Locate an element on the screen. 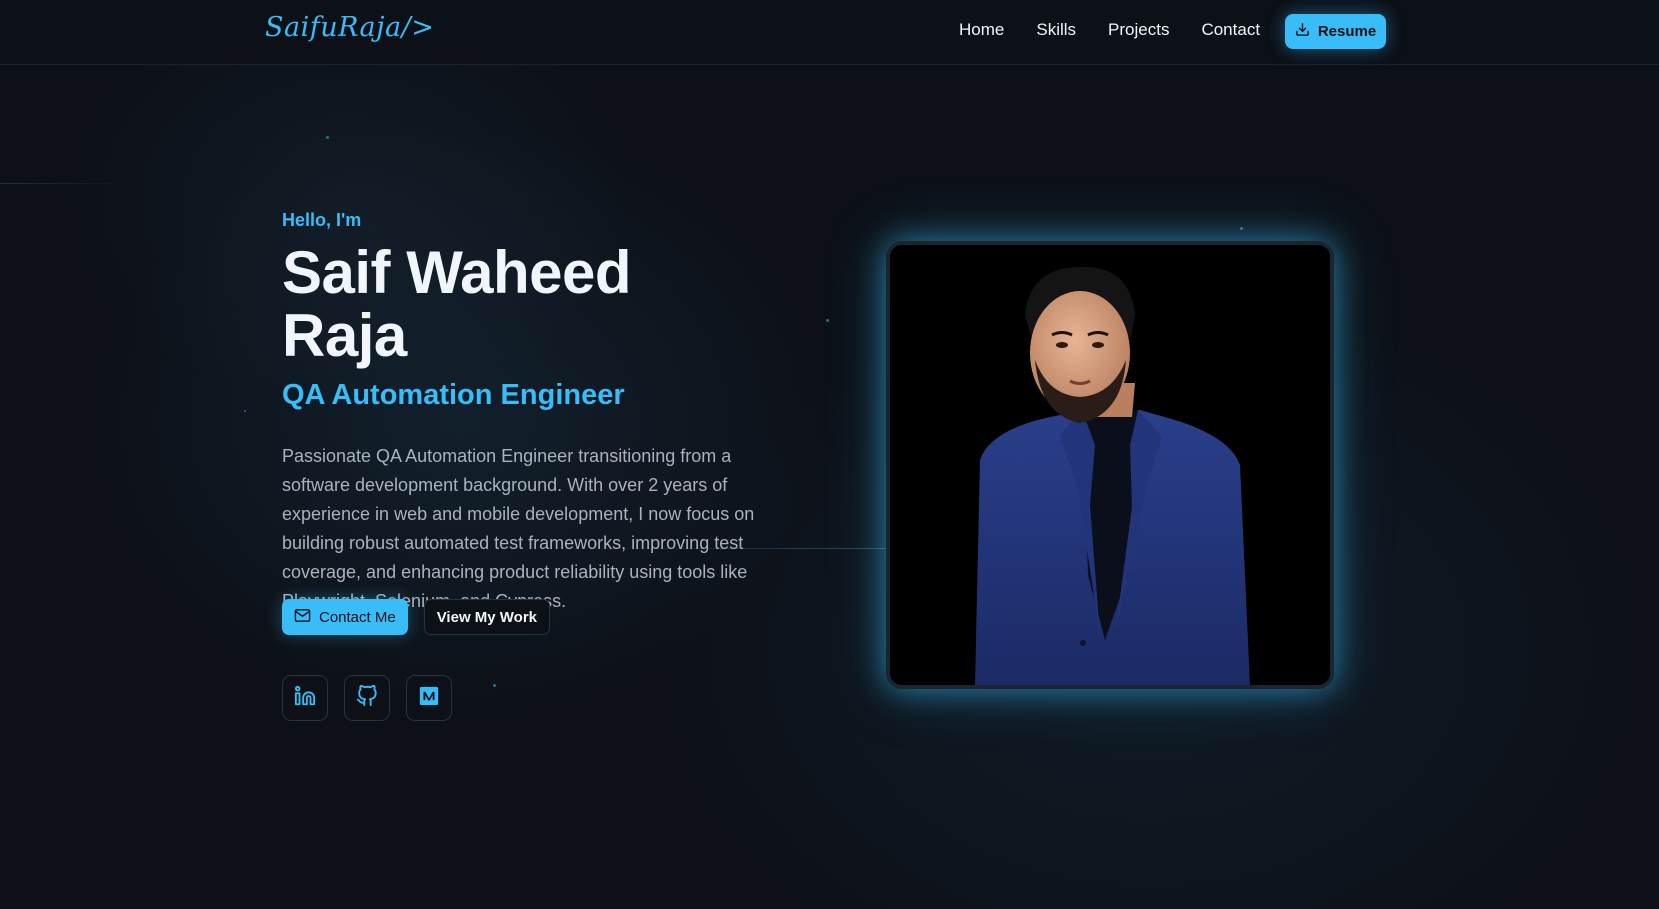 Image resolution: width=1659 pixels, height=909 pixels. portrait-illustration is located at coordinates (1110, 465).